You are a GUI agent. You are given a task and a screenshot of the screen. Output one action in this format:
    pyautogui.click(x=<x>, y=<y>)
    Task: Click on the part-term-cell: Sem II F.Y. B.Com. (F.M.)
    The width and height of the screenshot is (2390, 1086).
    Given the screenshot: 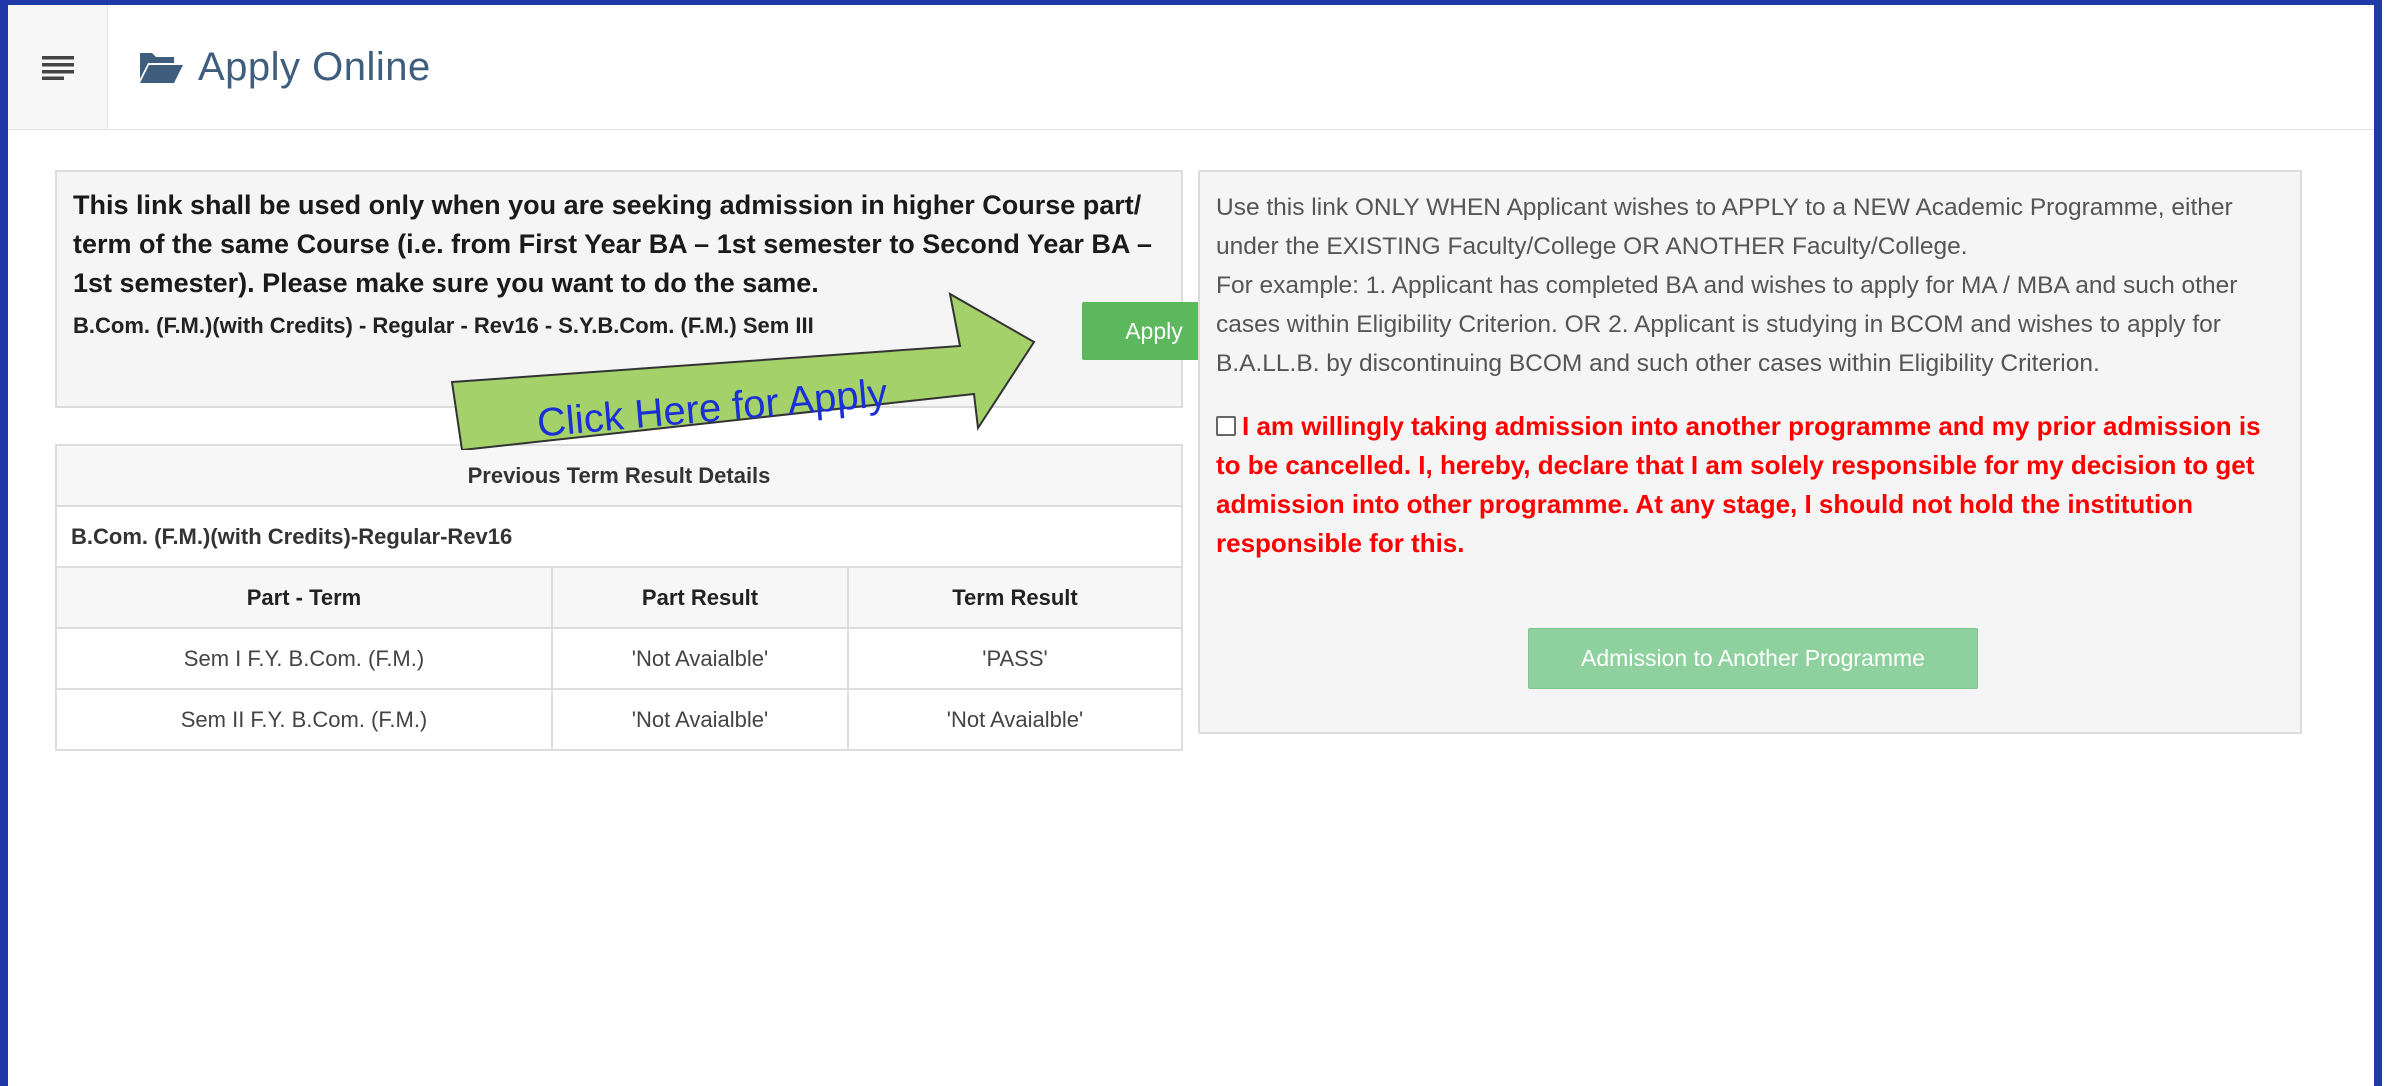 What is the action you would take?
    pyautogui.click(x=304, y=719)
    